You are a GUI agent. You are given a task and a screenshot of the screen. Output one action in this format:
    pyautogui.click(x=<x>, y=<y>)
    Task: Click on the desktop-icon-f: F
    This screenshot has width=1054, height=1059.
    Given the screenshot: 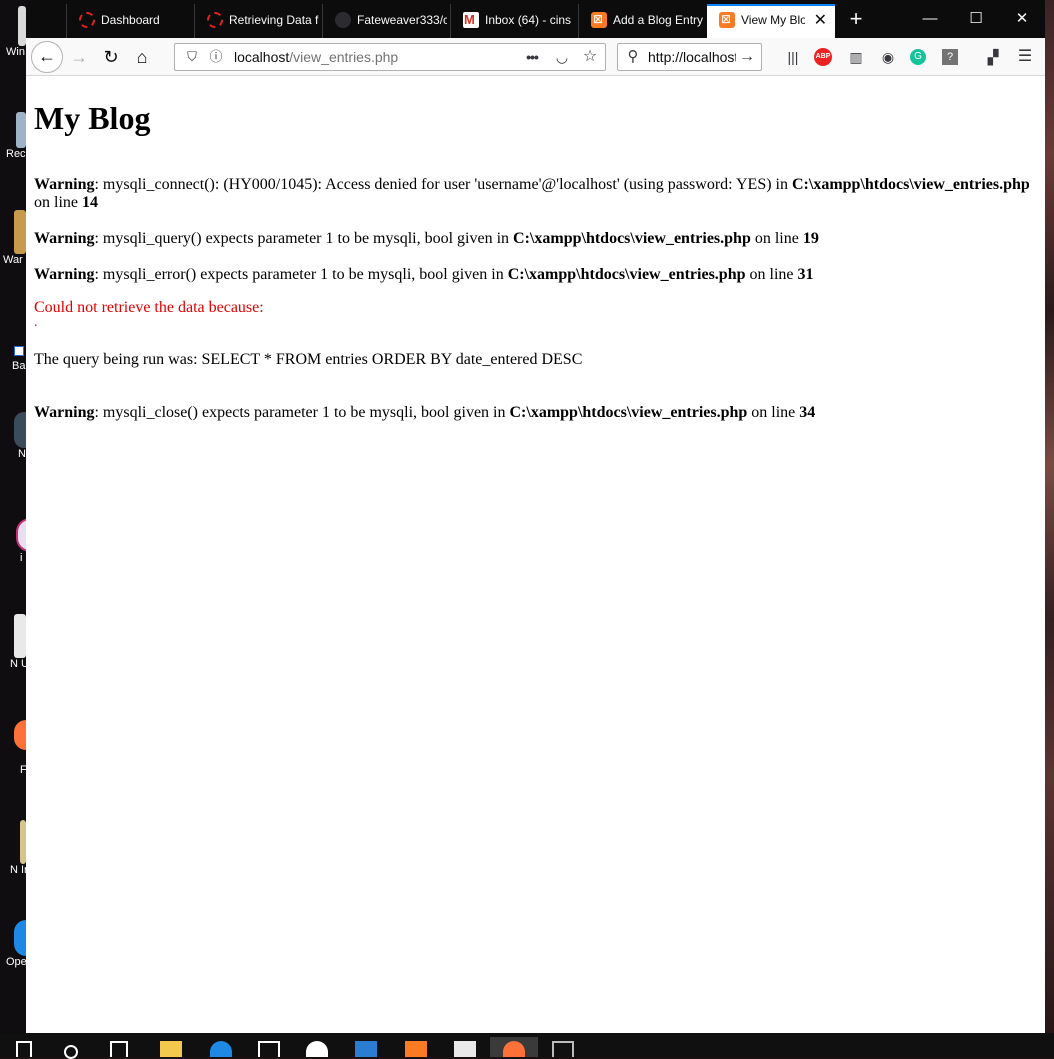 What is the action you would take?
    pyautogui.click(x=13, y=748)
    